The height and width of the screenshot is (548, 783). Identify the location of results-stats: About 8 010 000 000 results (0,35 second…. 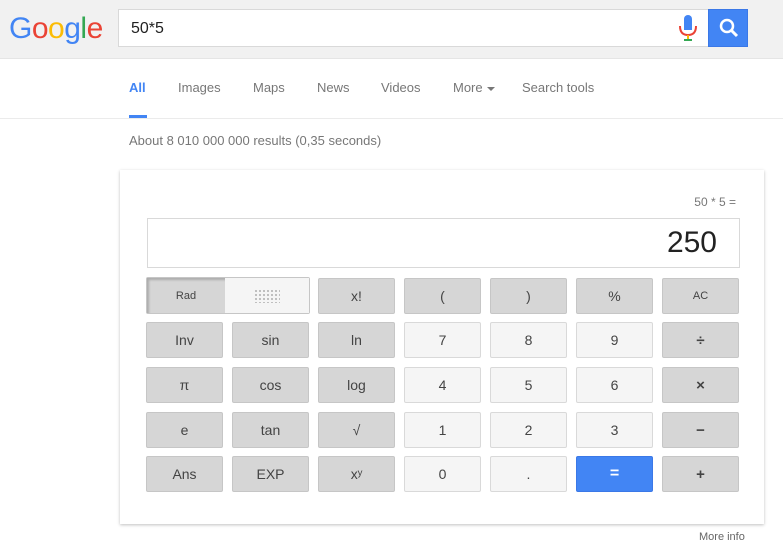
(255, 140).